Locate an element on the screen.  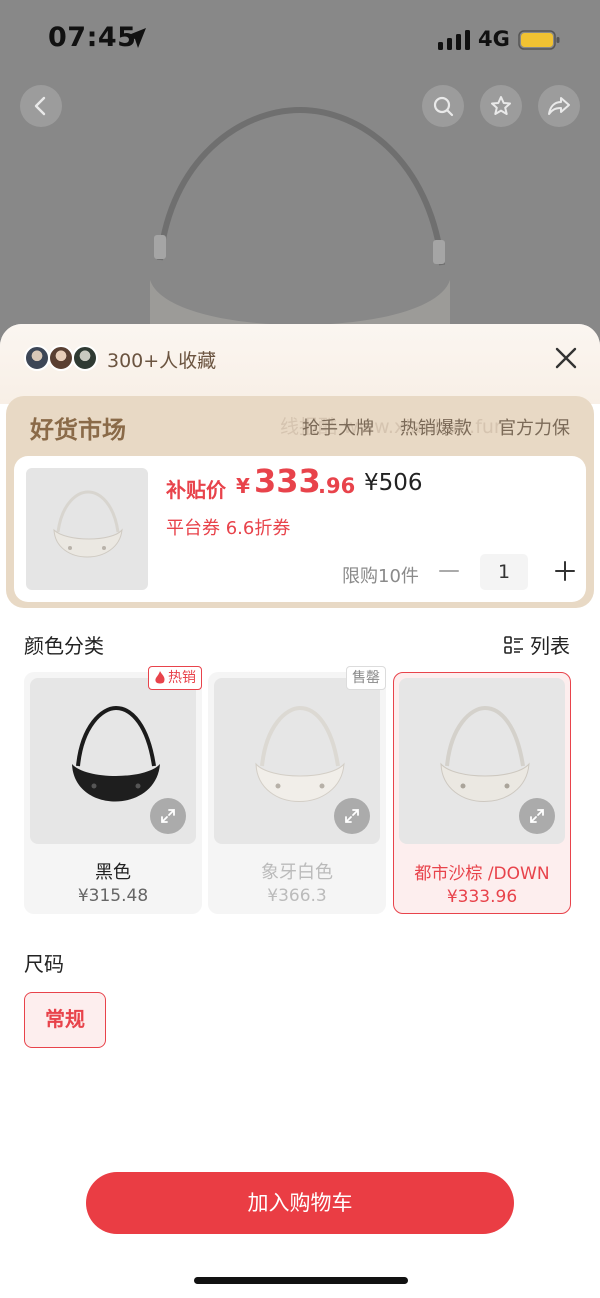
favorite-button is located at coordinates (501, 106).